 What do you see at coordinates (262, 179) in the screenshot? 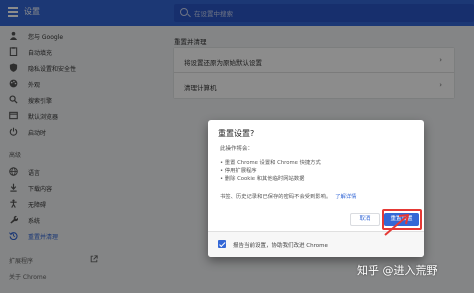
I see `dialog-bullet: • 删除 Cookie 和其他临时网站数据` at bounding box center [262, 179].